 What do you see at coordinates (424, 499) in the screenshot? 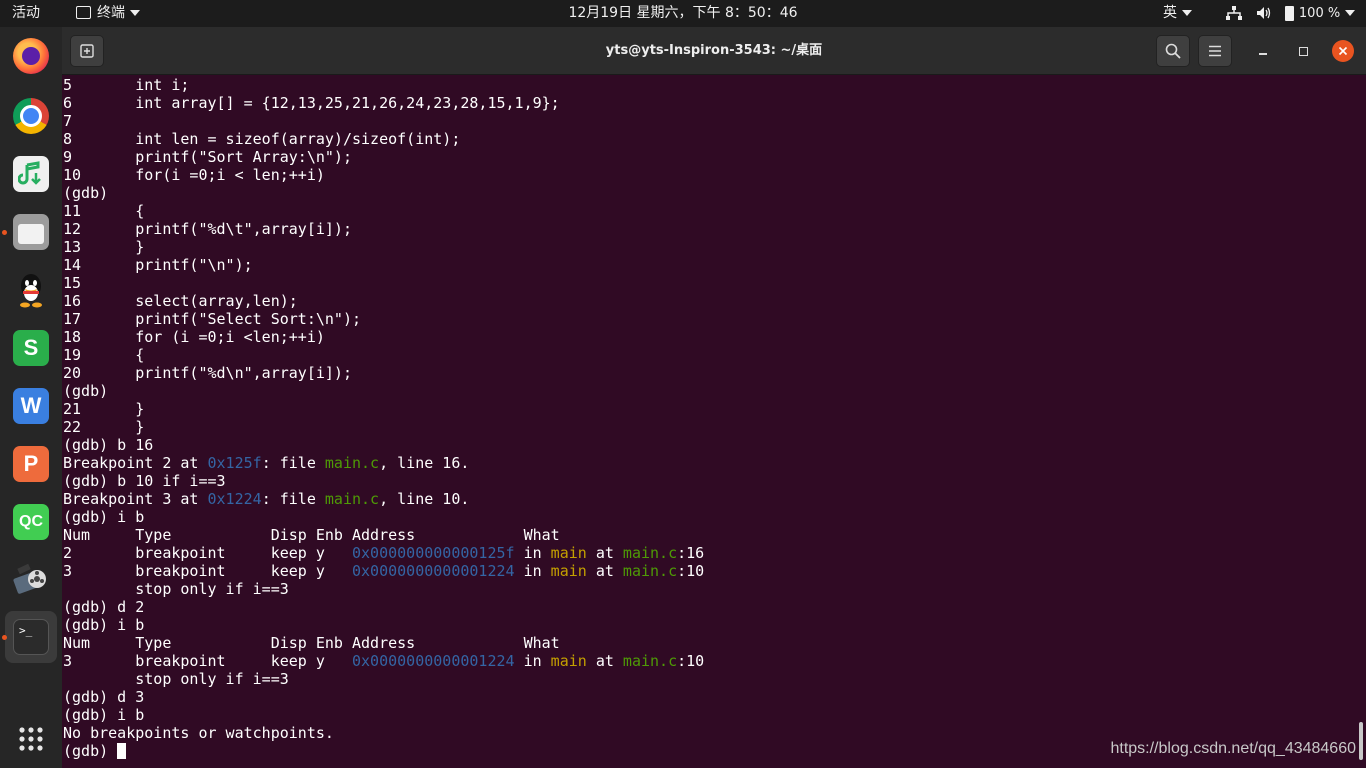
I see `terminal-text: , line 10.` at bounding box center [424, 499].